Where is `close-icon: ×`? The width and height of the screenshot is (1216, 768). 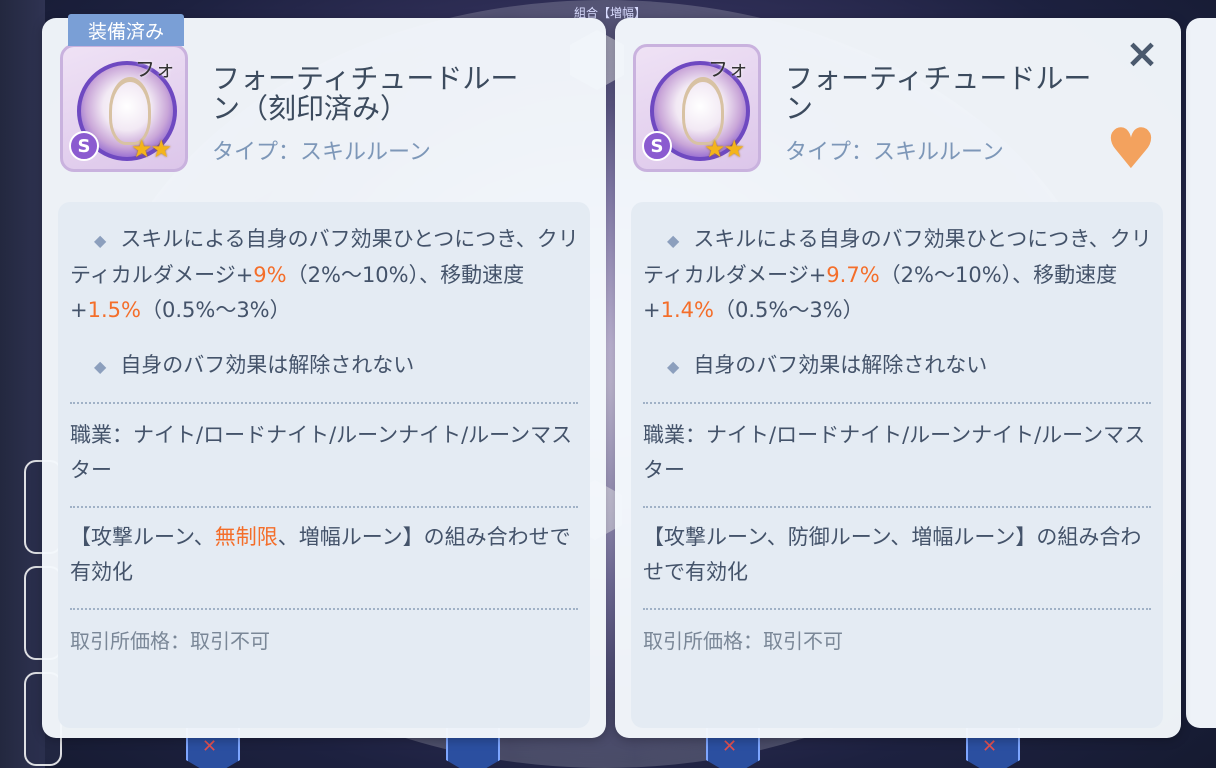 close-icon: × is located at coordinates (1142, 54).